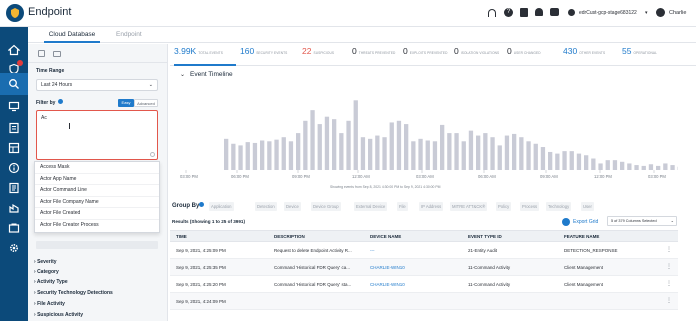 The height and width of the screenshot is (321, 696). Describe the element at coordinates (72, 35) in the screenshot. I see `tab-cloud-database: Cloud Database` at that location.